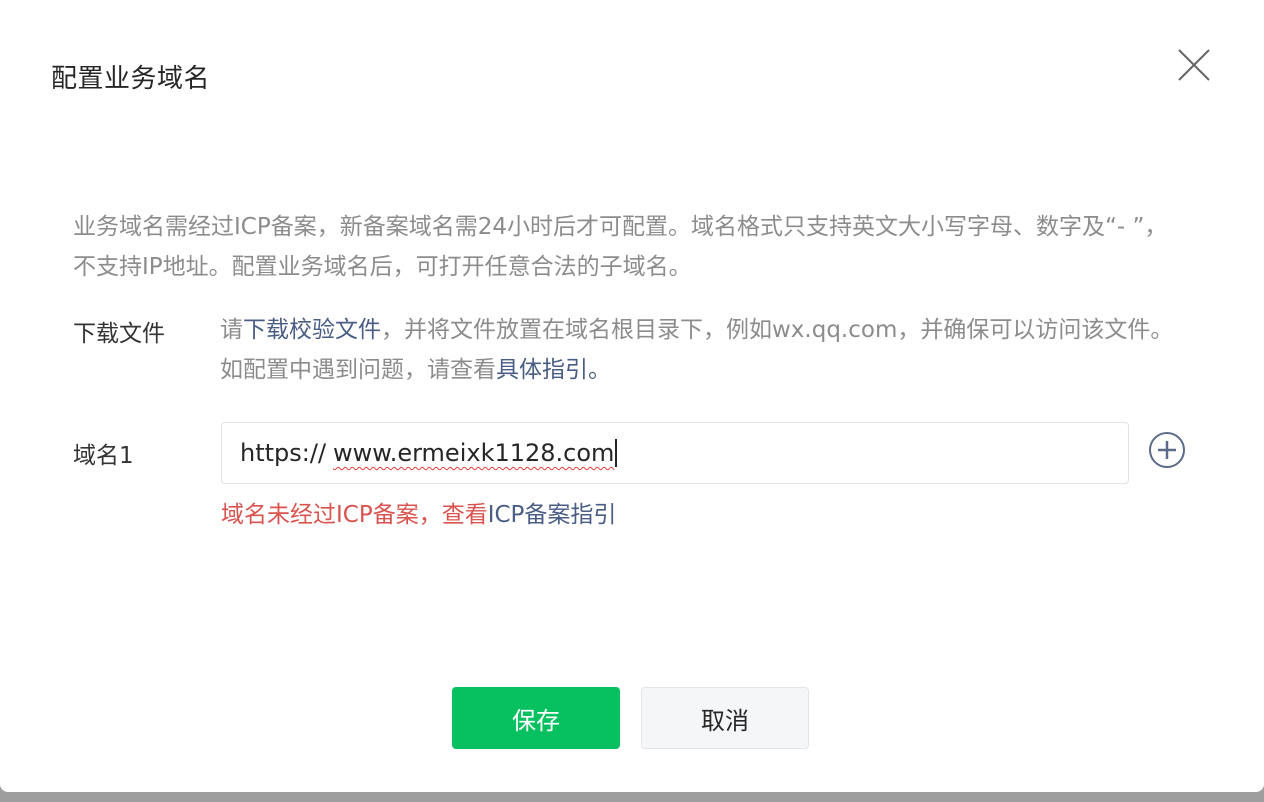 This screenshot has height=802, width=1264. Describe the element at coordinates (675, 453) in the screenshot. I see `domain-input: https:// www.ermeixk1128.com` at that location.